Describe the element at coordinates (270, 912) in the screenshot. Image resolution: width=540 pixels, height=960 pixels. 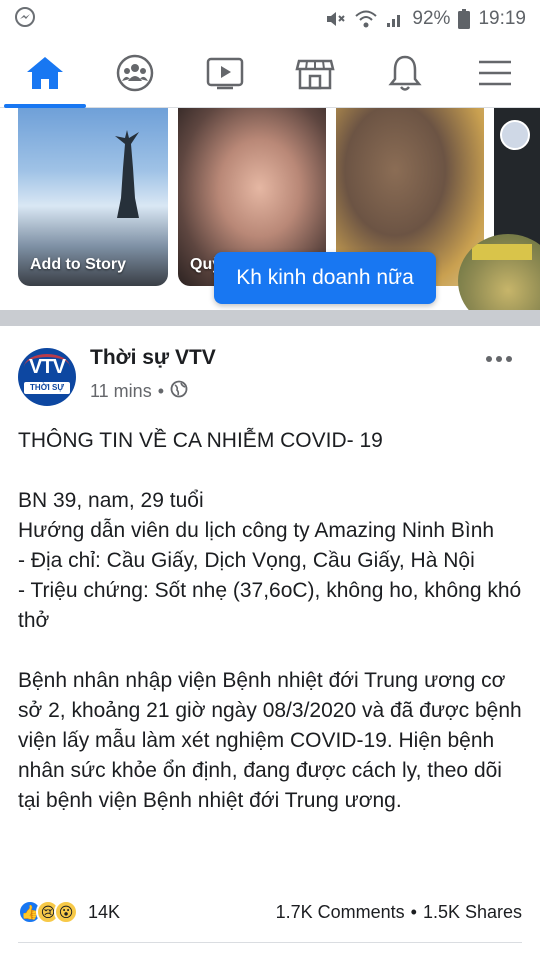
I see `reactions-bar: 👍 😢 😮 14K 1.7K Comments • 1.5K Shares` at that location.